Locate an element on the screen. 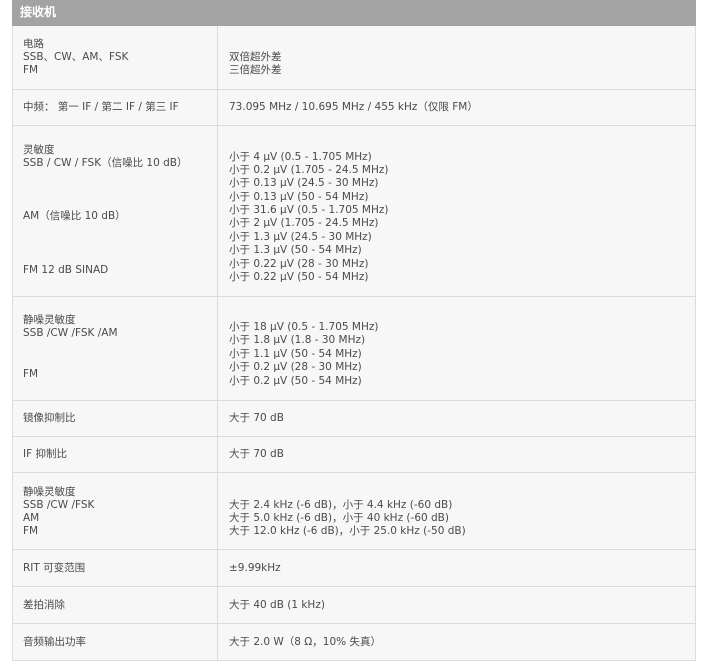 Image resolution: width=710 pixels, height=661 pixels. row-value: 双倍超外差 三倍超外差 is located at coordinates (456, 57).